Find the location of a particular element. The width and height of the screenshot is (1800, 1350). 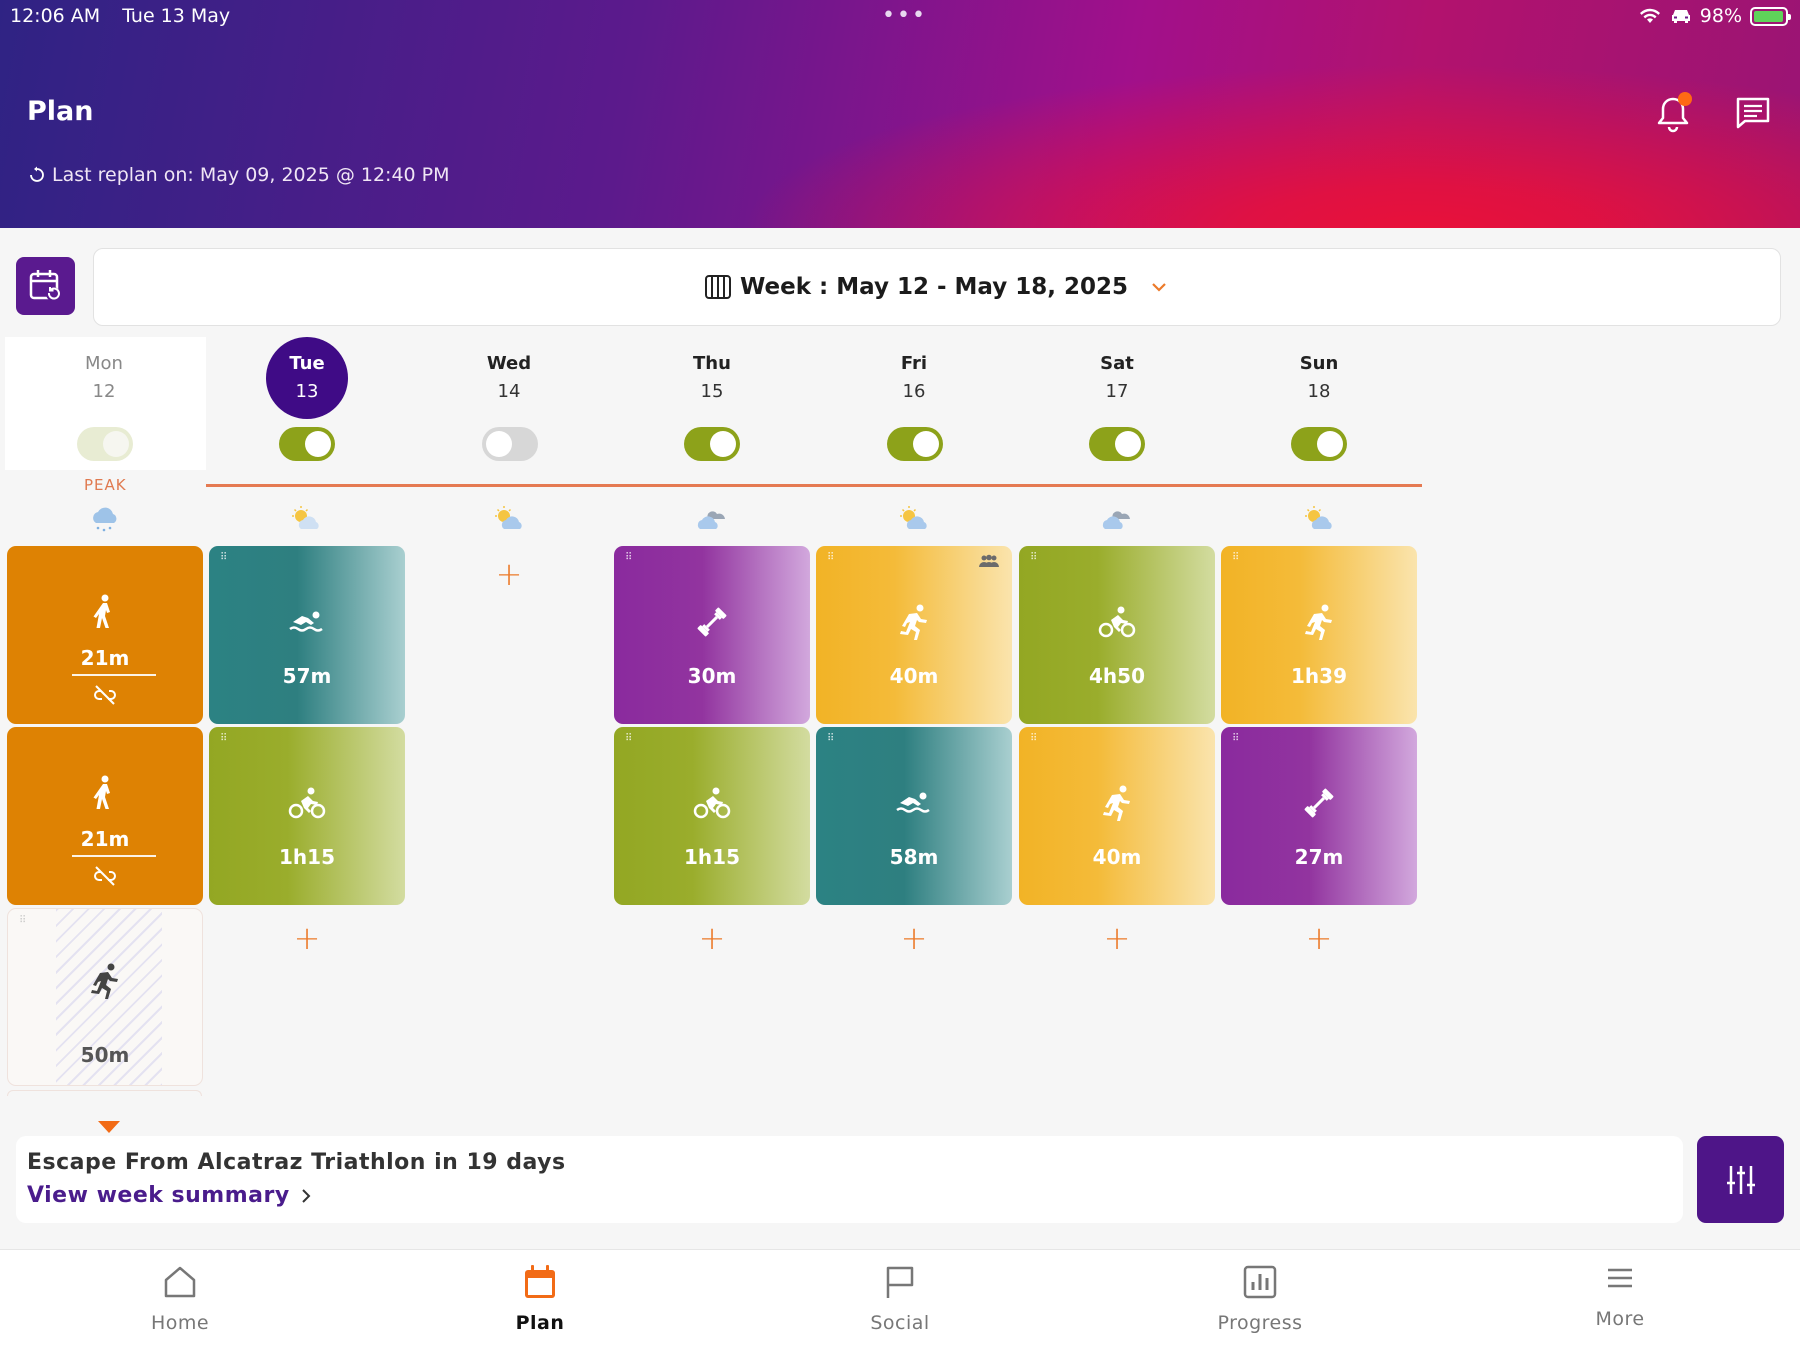

workout-card-run: ⠿ 1h39 is located at coordinates (1319, 635).